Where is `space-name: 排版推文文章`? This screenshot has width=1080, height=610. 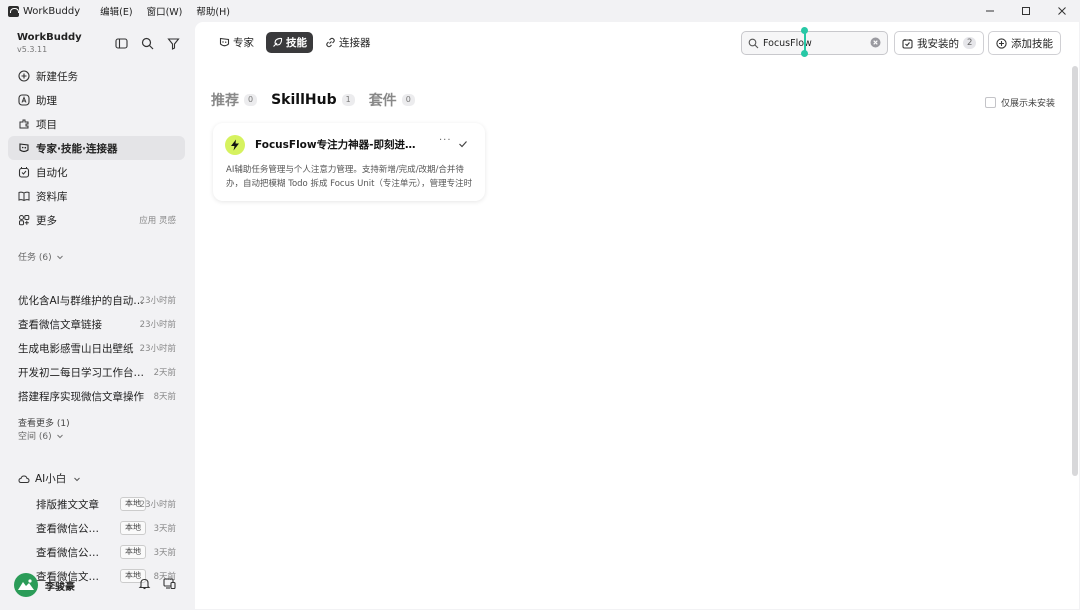
space-name: 排版推文文章 is located at coordinates (67, 504).